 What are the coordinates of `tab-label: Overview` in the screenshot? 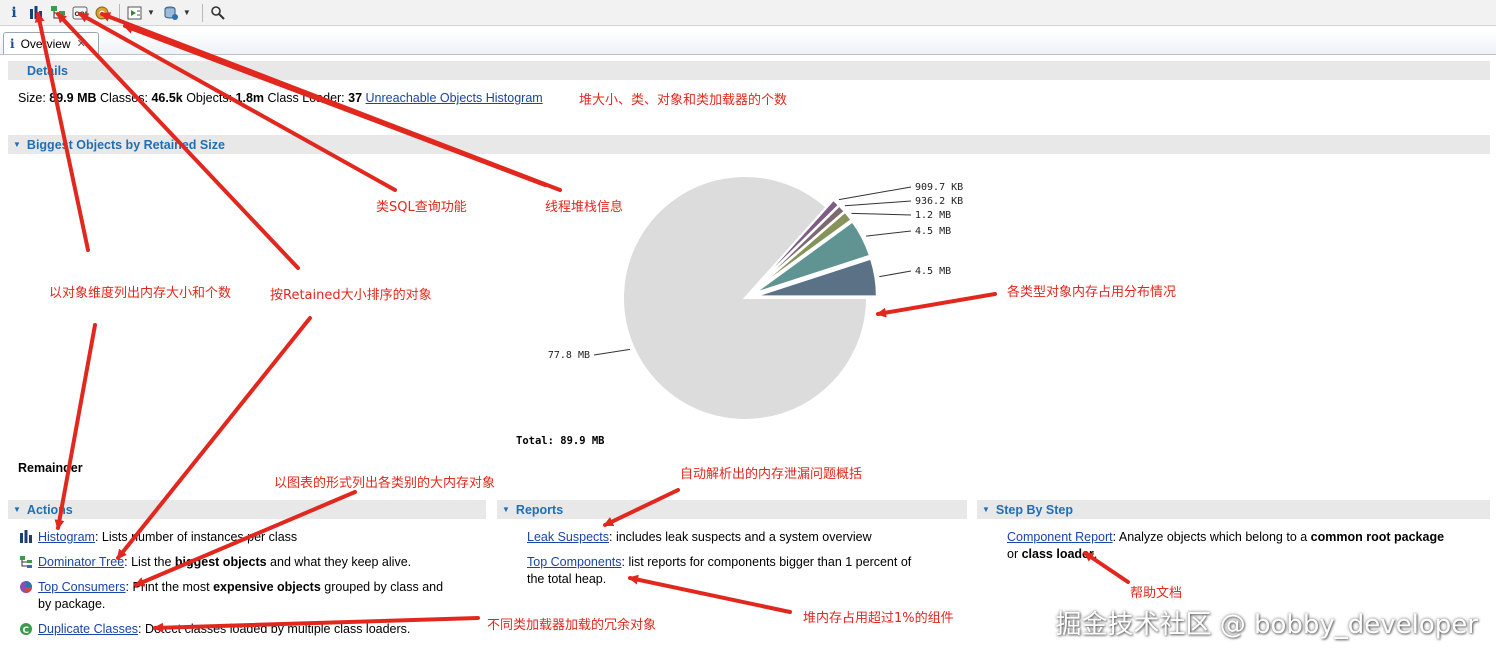 It's located at (45, 43).